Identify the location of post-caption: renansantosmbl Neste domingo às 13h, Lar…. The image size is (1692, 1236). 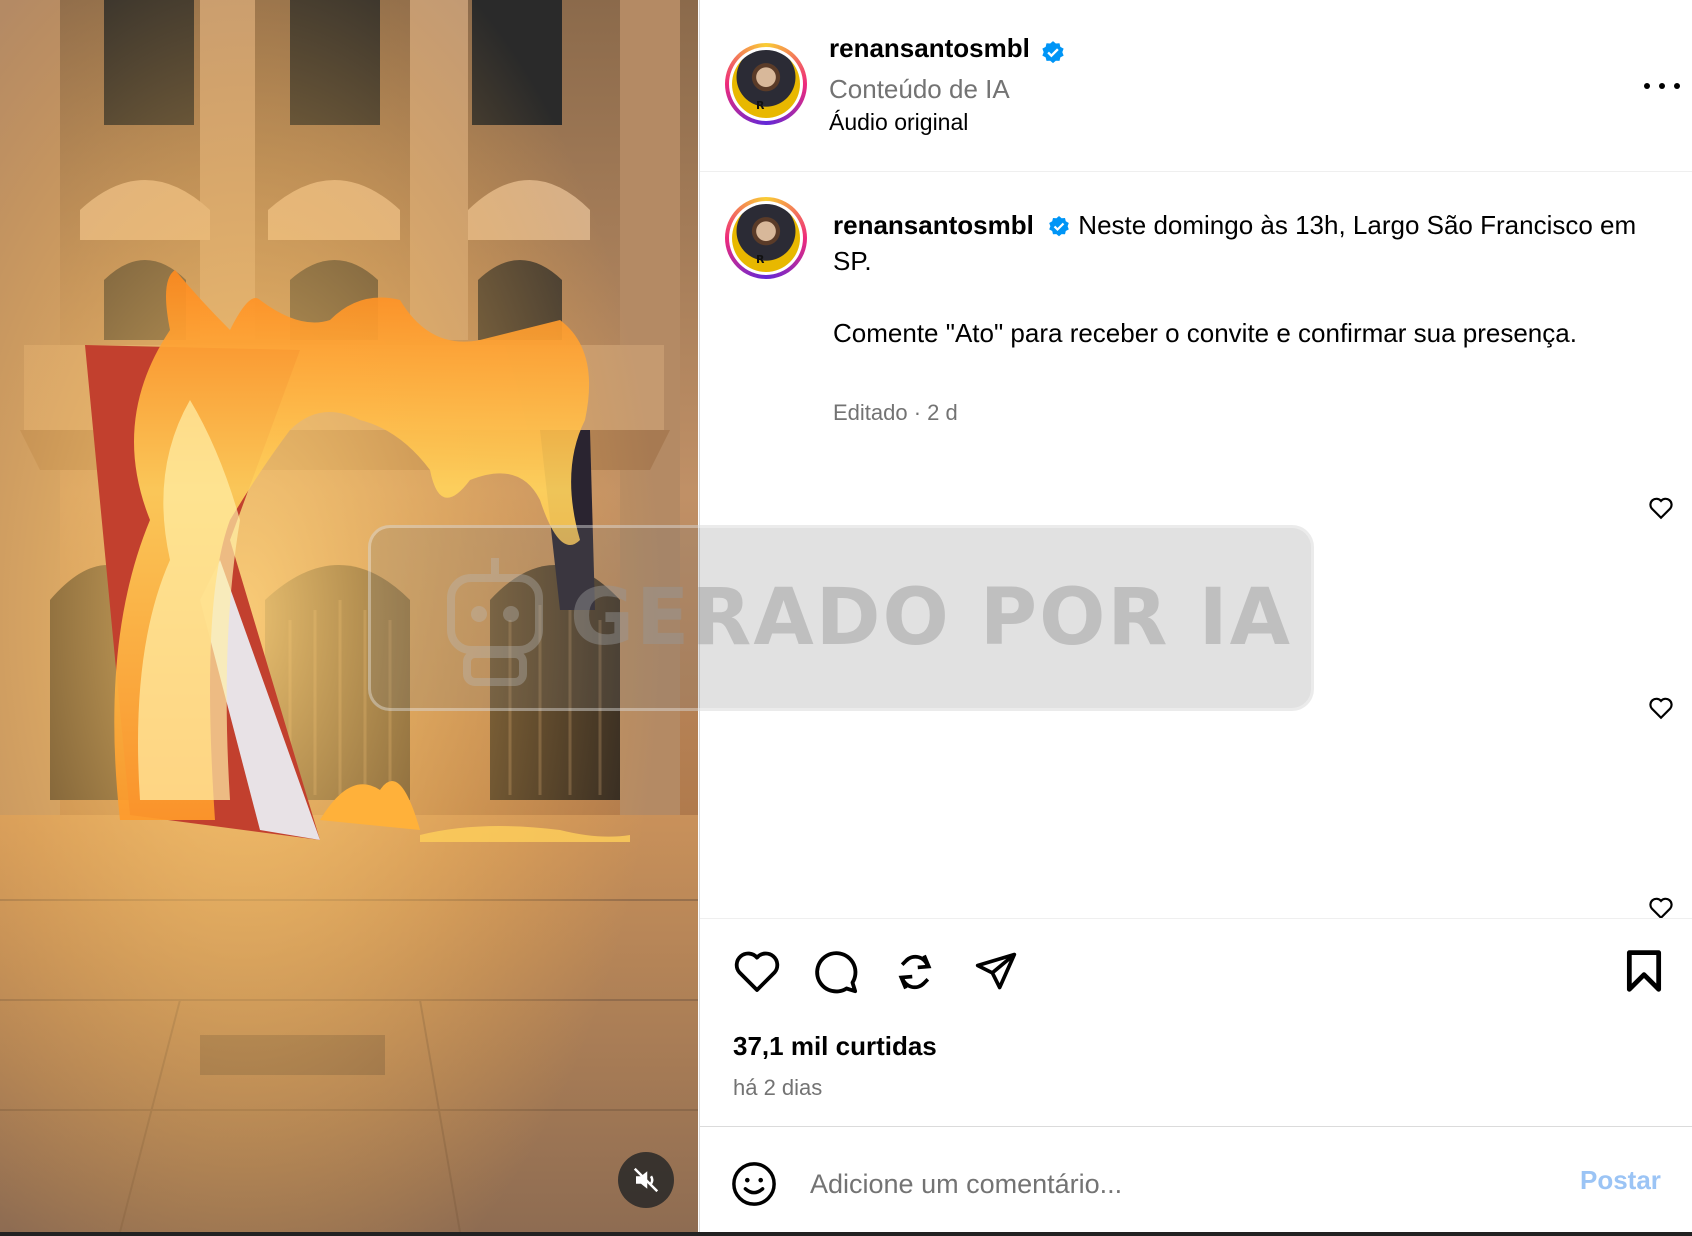
(1243, 279).